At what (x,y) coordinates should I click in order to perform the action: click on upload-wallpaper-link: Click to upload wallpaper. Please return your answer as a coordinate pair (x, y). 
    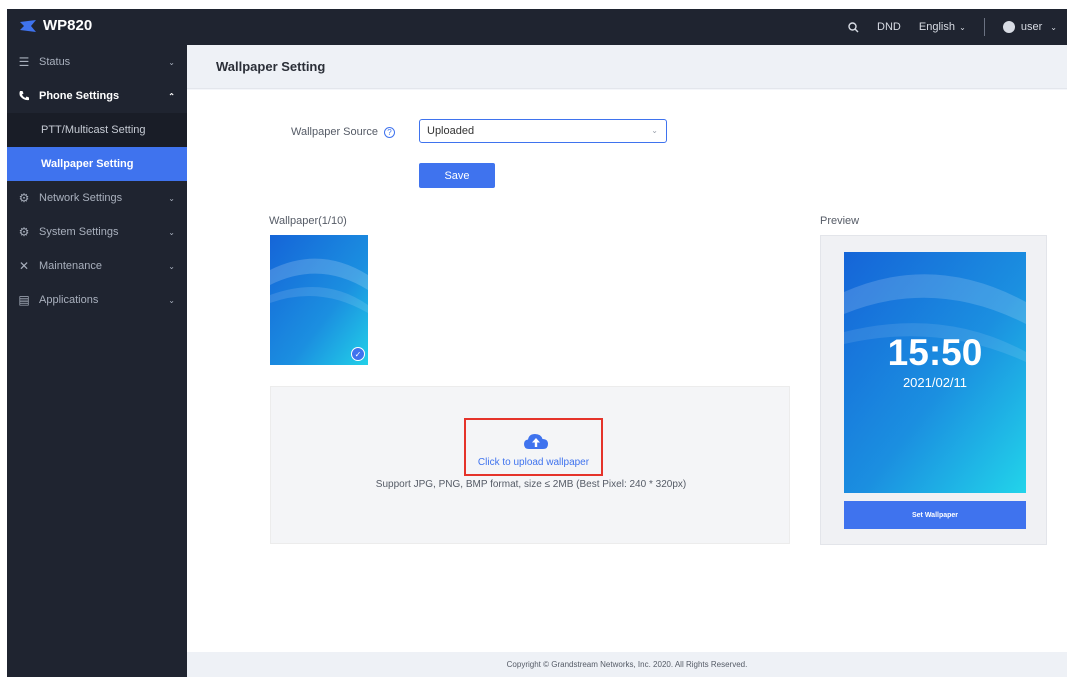
    Looking at the image, I should click on (533, 462).